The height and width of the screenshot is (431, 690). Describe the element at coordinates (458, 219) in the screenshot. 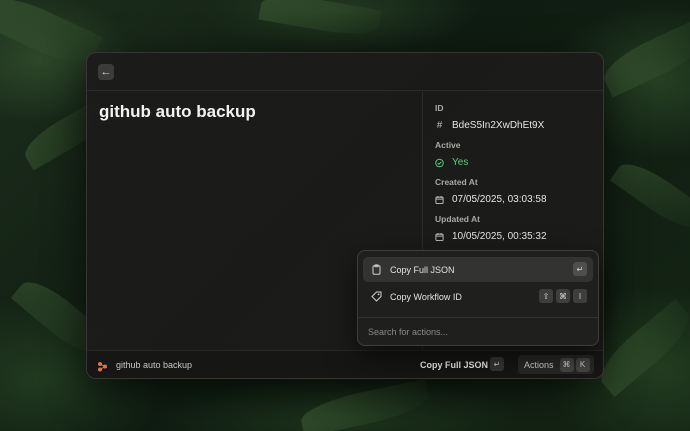

I see `meta-updated-label: Updated At` at that location.